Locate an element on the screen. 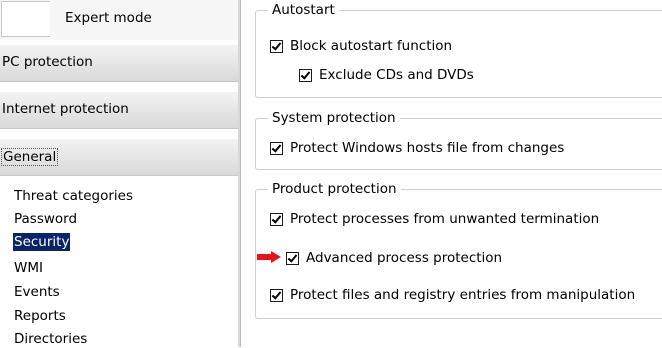 This screenshot has height=348, width=662. expert-mode-row: Expert mode is located at coordinates (119, 20).